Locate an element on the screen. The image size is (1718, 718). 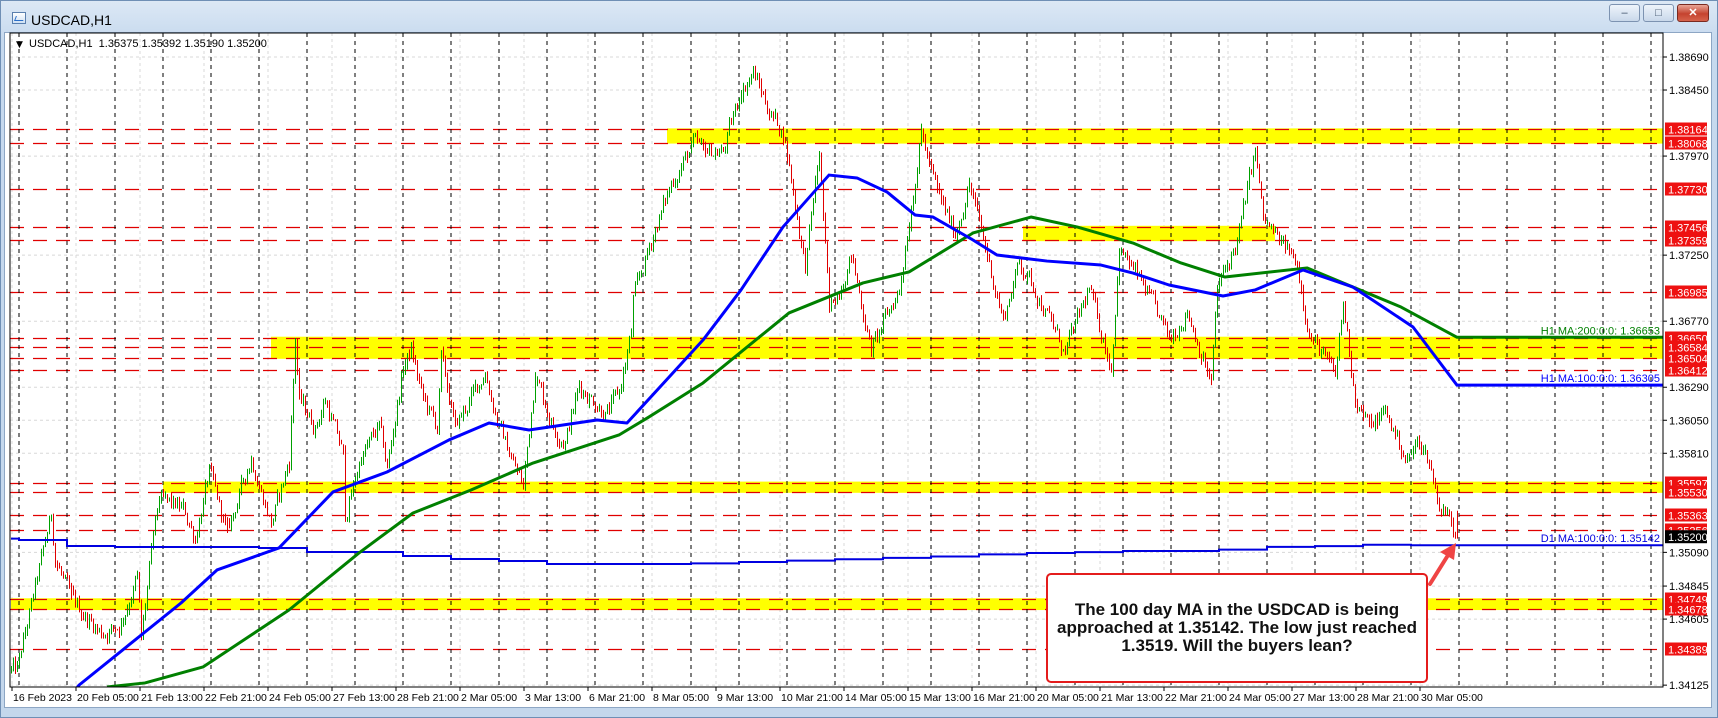
annotation-line-3: 1.3519. Will the buyers lean? is located at coordinates (1237, 645).